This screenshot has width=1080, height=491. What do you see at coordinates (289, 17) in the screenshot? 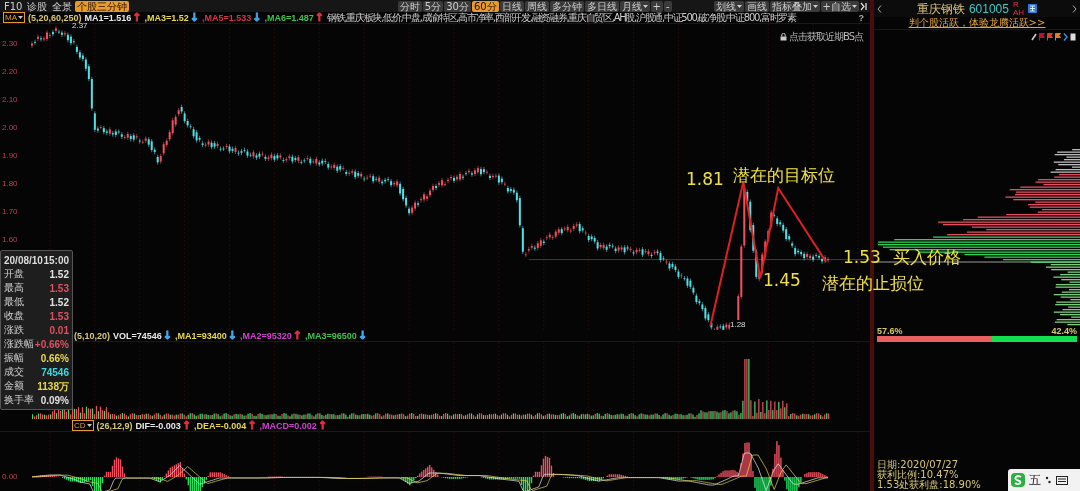
I see `indicator-value: ,MA6=1.487` at bounding box center [289, 17].